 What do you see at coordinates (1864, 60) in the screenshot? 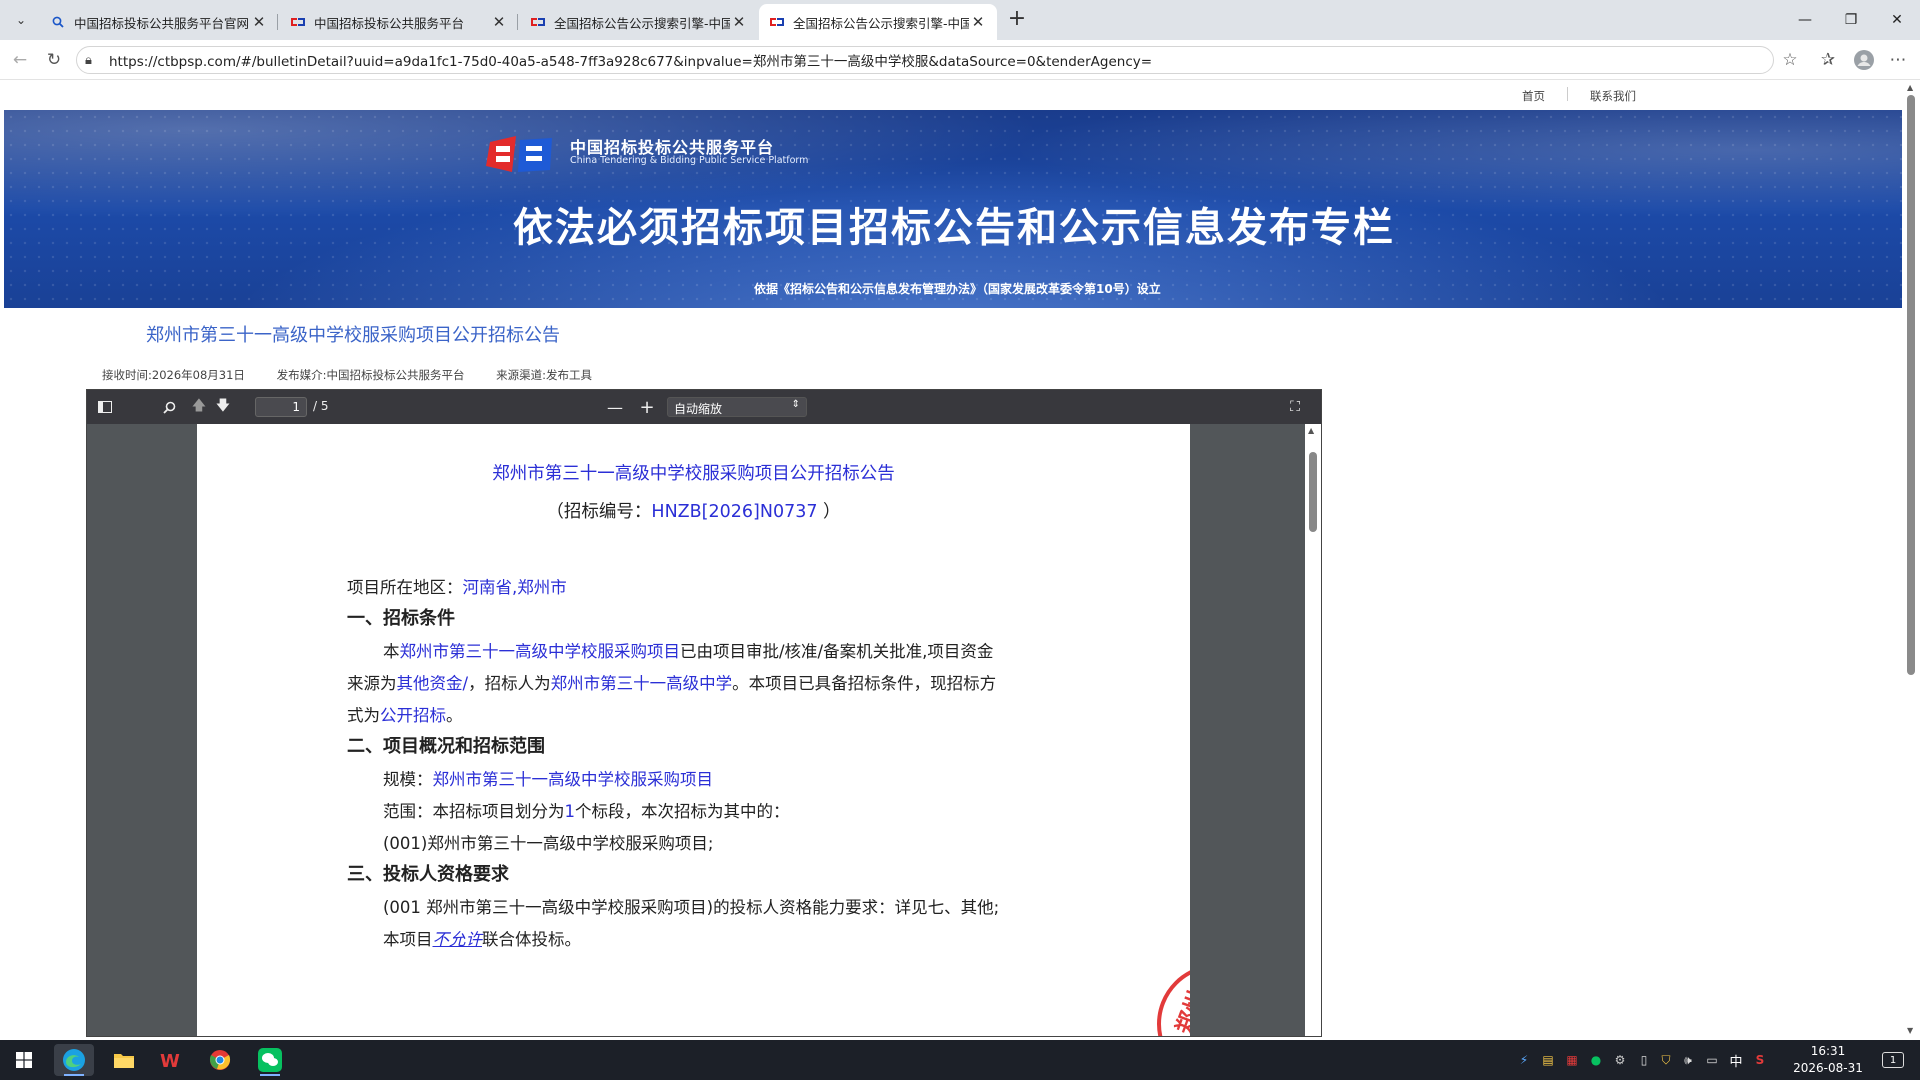
I see `profile-avatar` at bounding box center [1864, 60].